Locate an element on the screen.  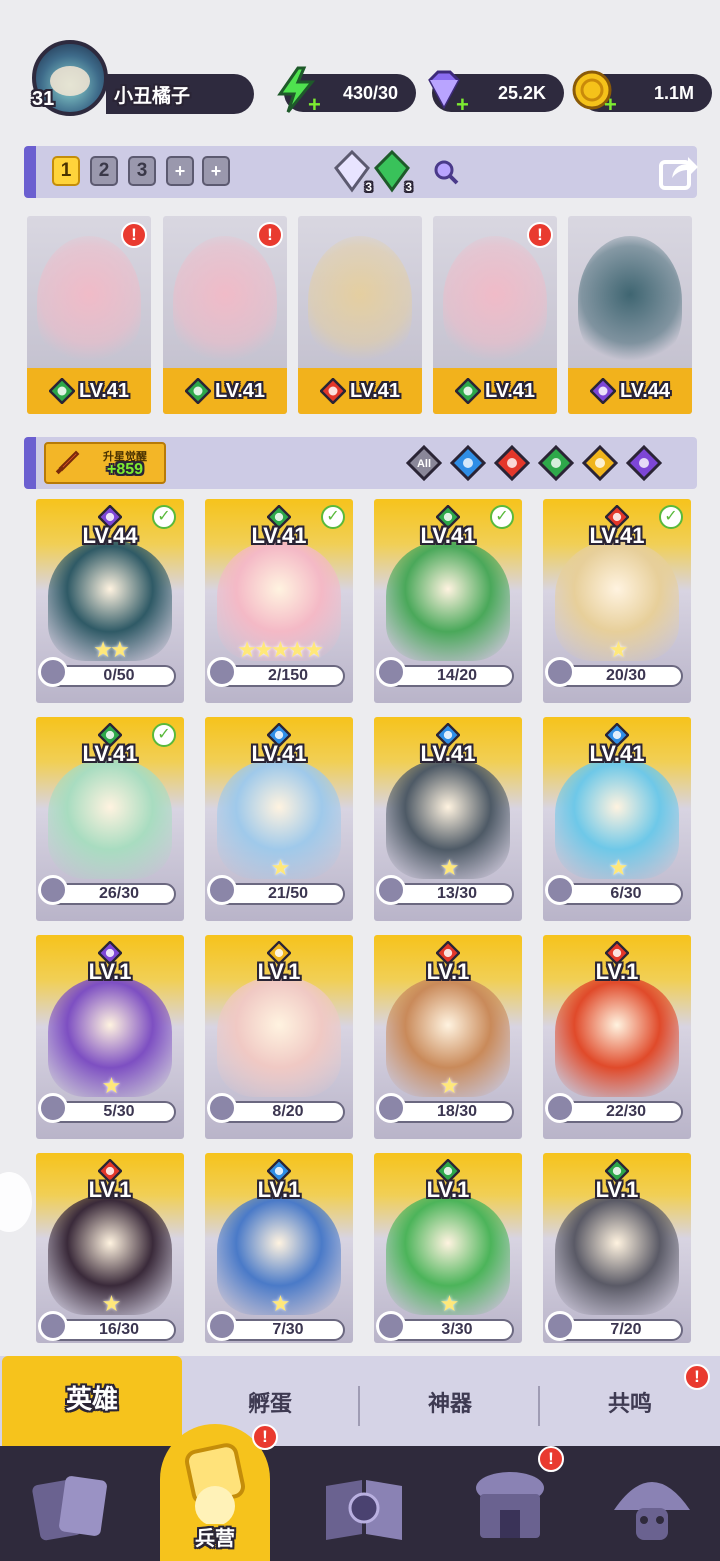
team-hero-slot: ★LV.41 is located at coordinates (360, 315).